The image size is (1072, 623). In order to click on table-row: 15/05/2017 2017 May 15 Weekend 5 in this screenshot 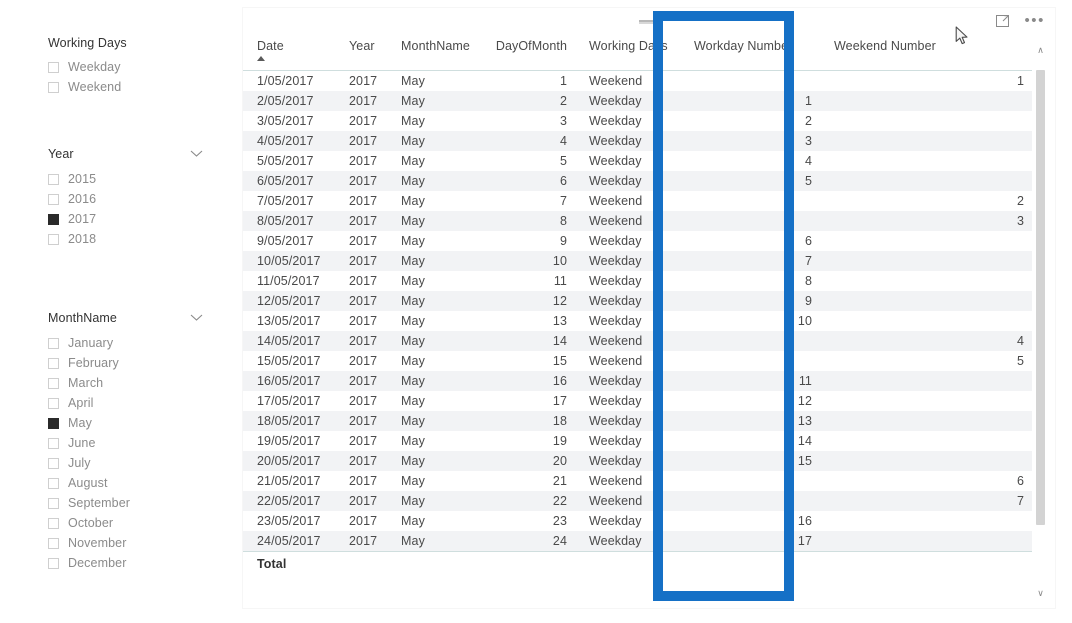, I will do `click(637, 361)`.